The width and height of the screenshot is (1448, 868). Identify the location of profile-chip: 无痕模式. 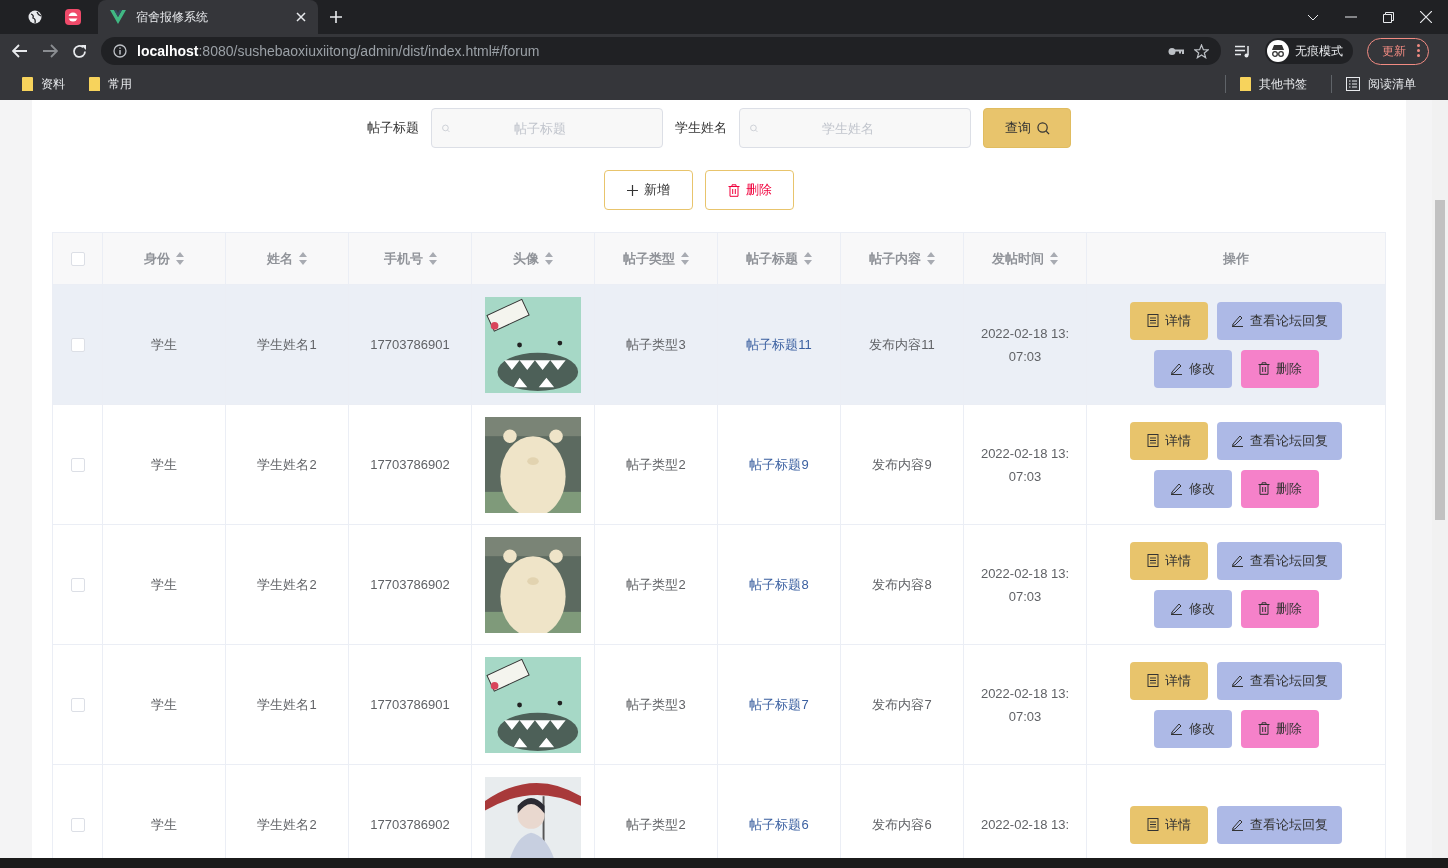
(1309, 51).